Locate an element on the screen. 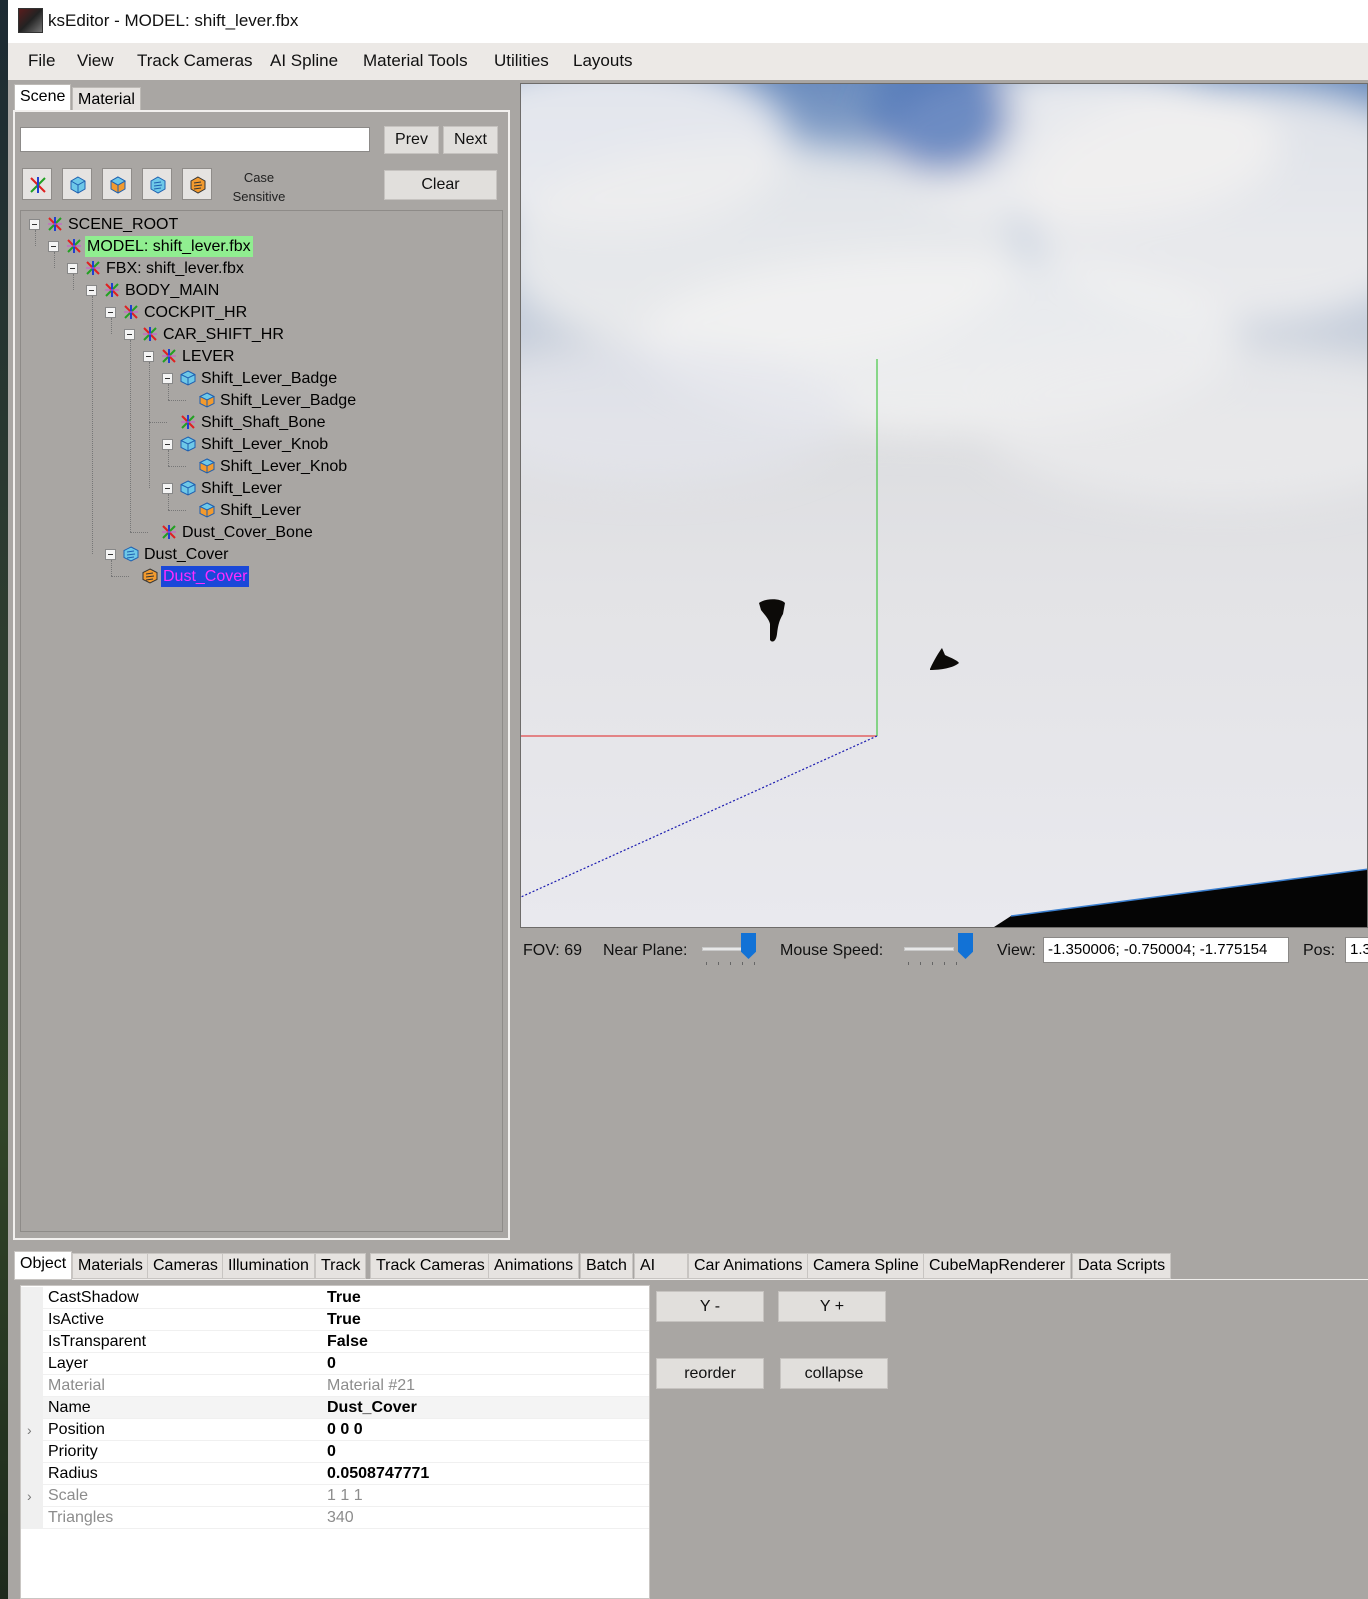  property-row: CastShadow True is located at coordinates (335, 1298).